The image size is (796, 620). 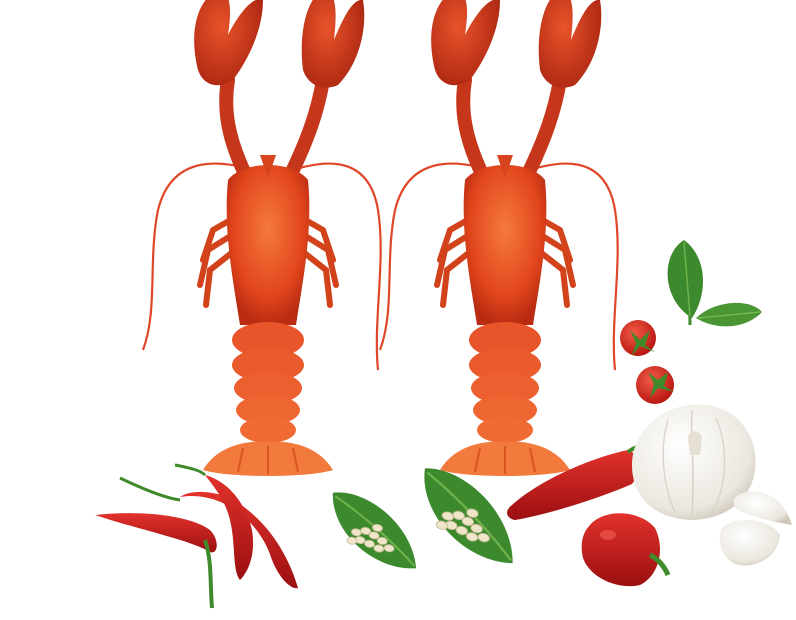 What do you see at coordinates (655, 385) in the screenshot?
I see `cherry-tomato-bottom` at bounding box center [655, 385].